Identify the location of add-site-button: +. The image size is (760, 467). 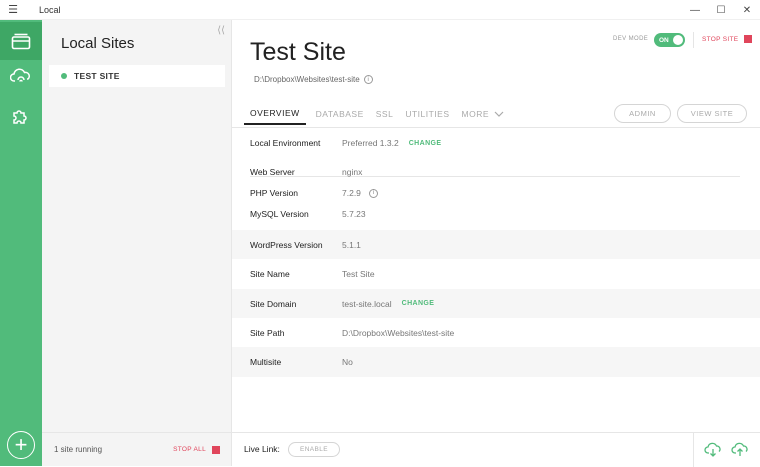
(21, 445).